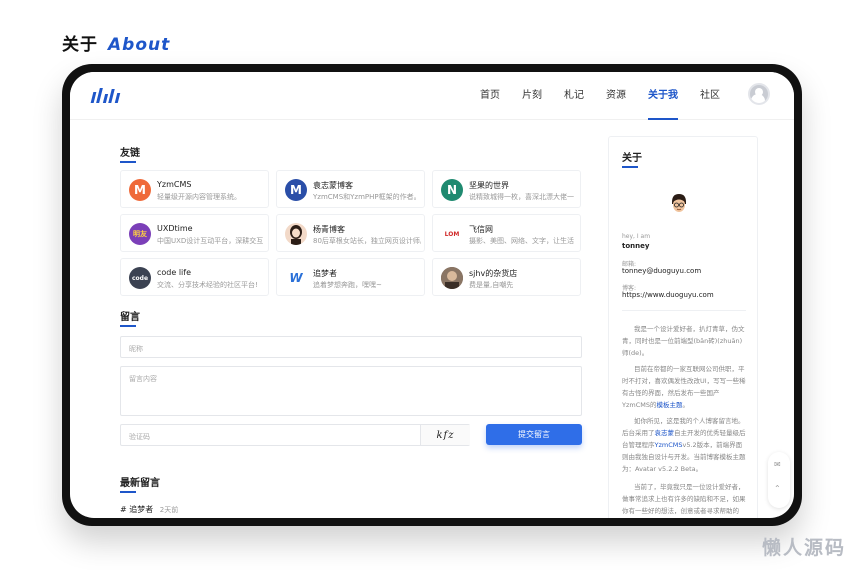 The image size is (860, 570). Describe the element at coordinates (532, 96) in the screenshot. I see `nav-item-moments: 片刻` at that location.